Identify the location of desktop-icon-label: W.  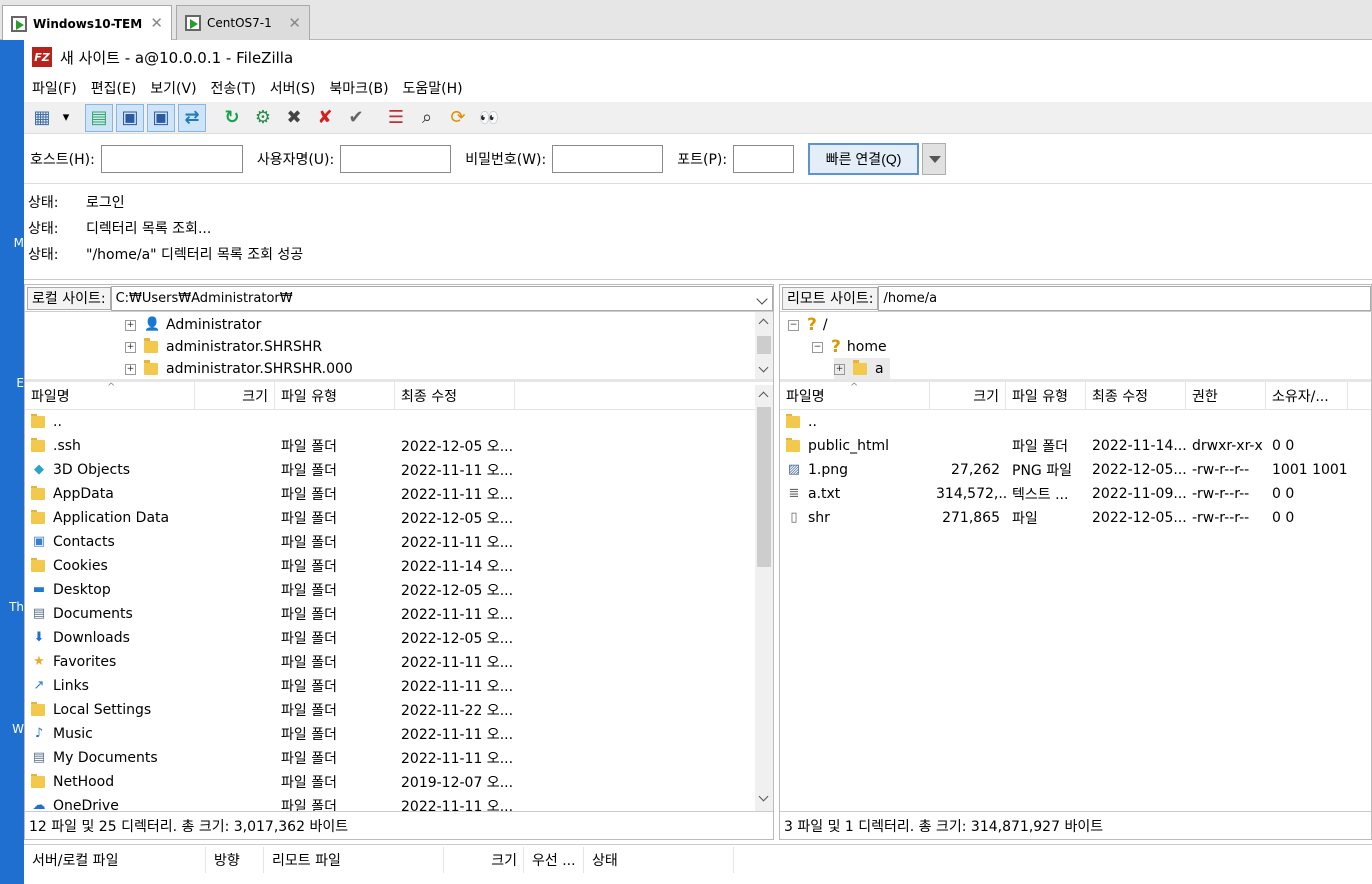
(12, 729).